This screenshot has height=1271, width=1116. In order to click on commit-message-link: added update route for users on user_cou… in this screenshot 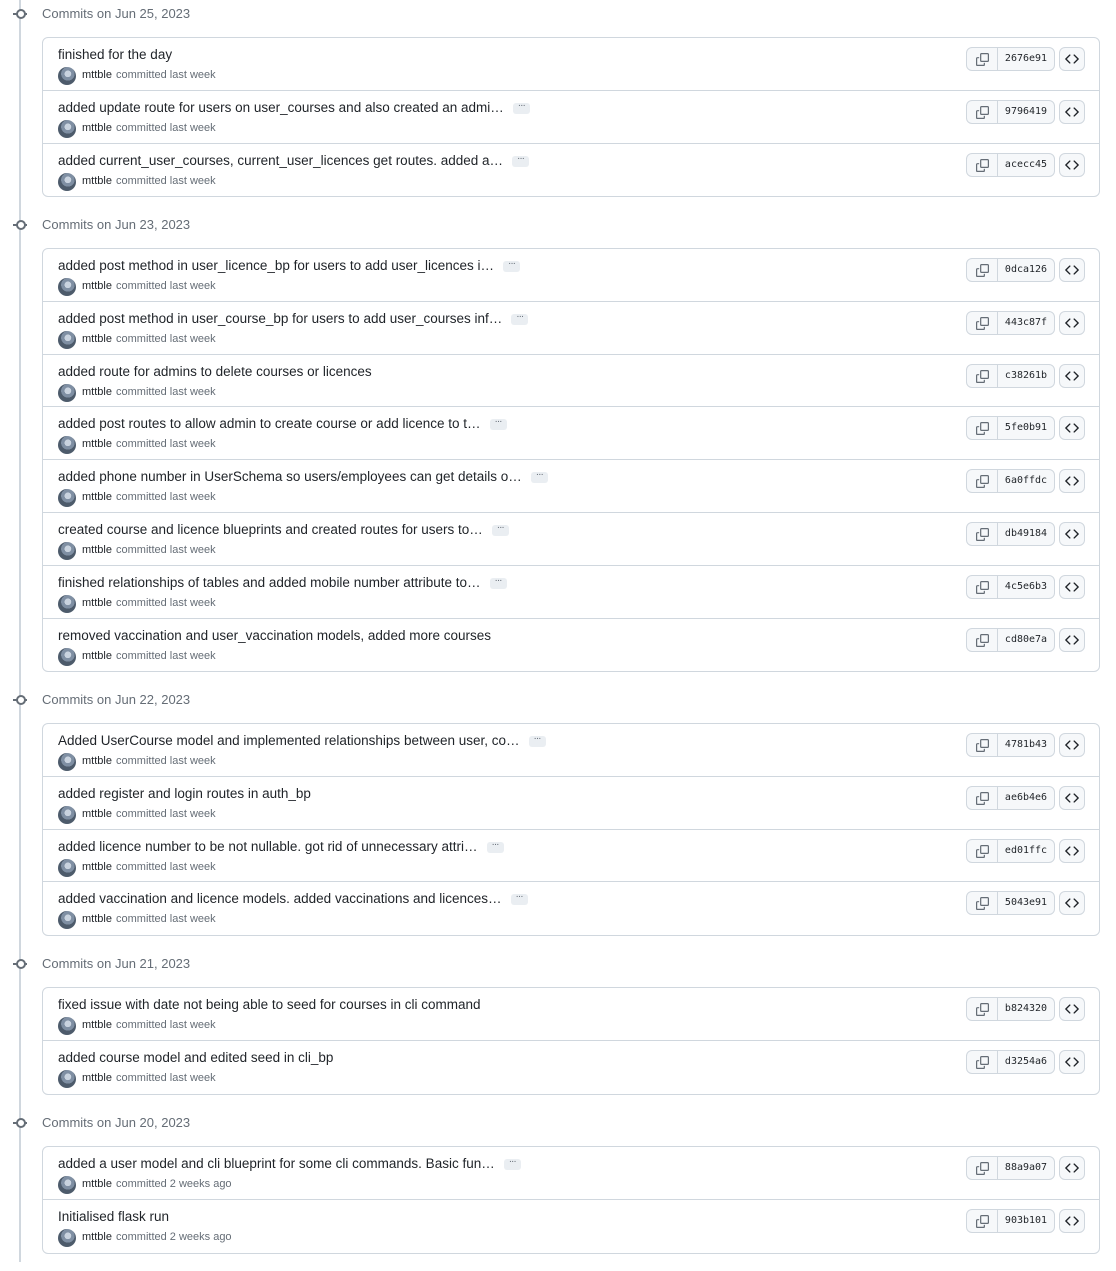, I will do `click(281, 107)`.